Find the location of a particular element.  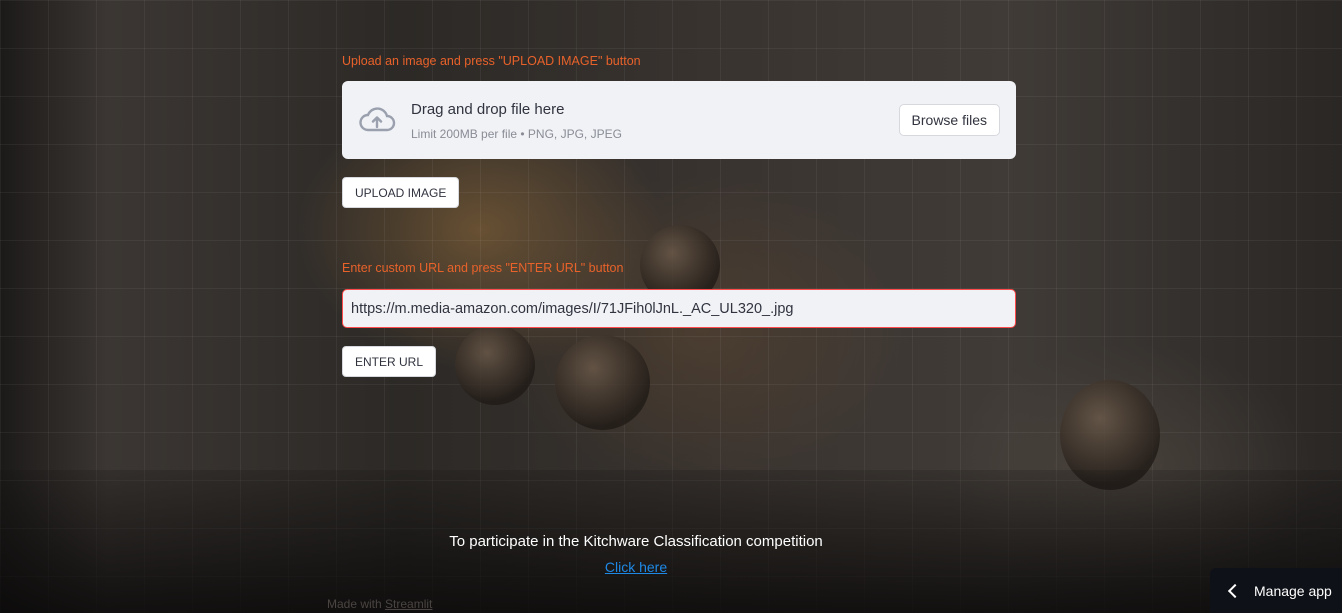

streamlit-link: Streamlit is located at coordinates (408, 604).